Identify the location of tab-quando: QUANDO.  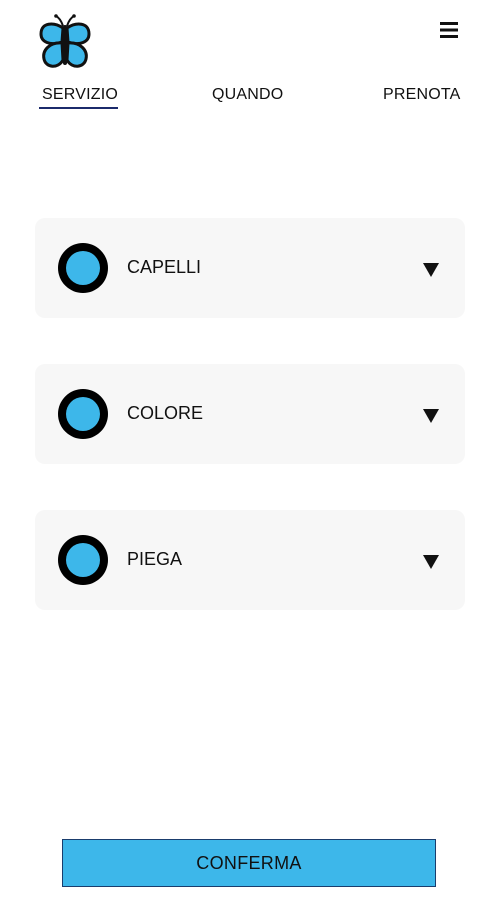
(247, 95).